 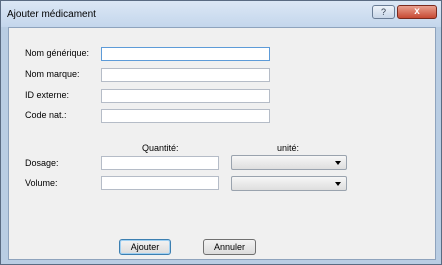 What do you see at coordinates (185, 75) in the screenshot?
I see `brand-name-input` at bounding box center [185, 75].